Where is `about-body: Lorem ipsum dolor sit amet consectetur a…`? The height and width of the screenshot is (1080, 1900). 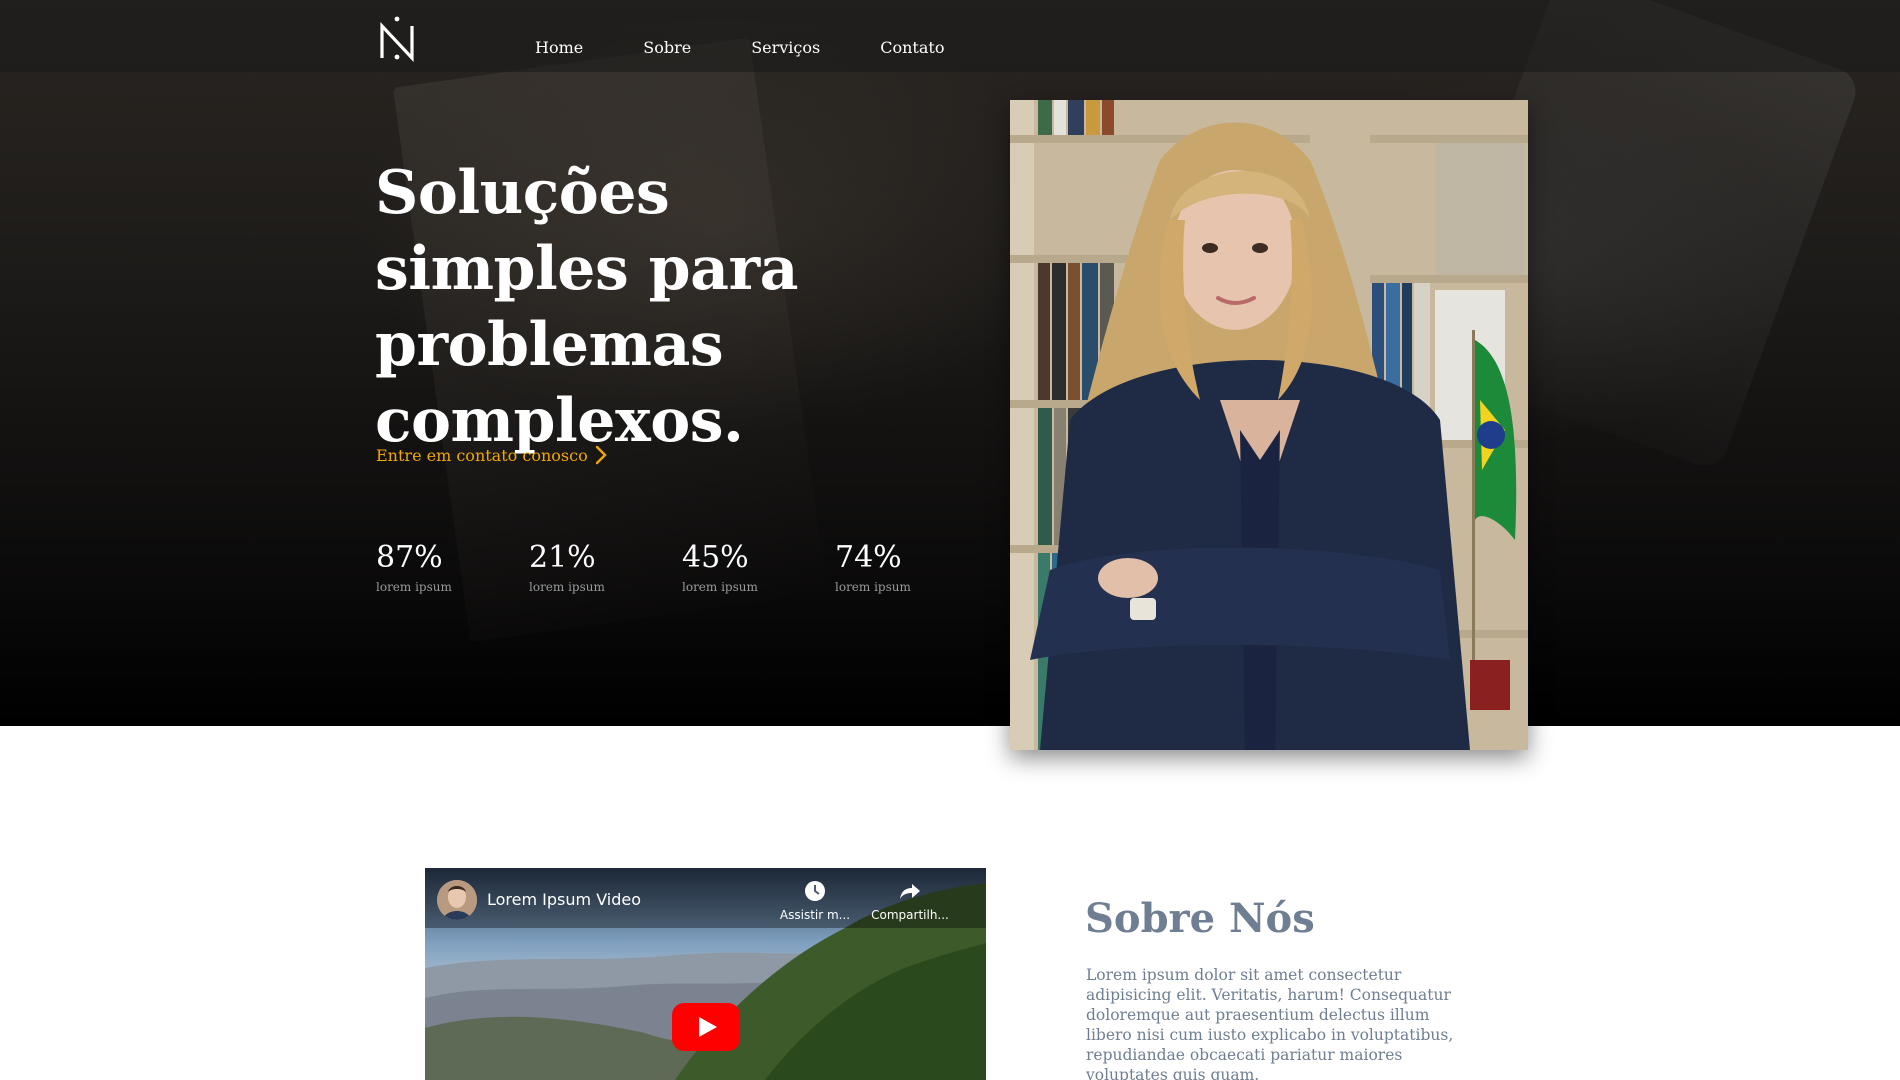 about-body: Lorem ipsum dolor sit amet consectetur a… is located at coordinates (1270, 1023).